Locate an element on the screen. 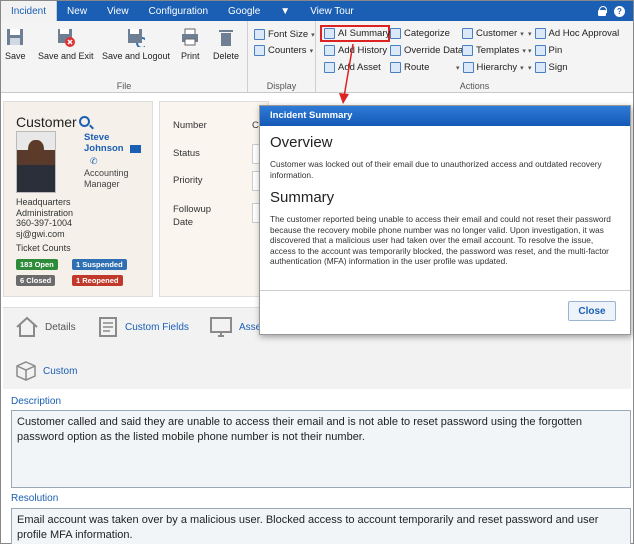 This screenshot has width=634, height=544. lock-icon is located at coordinates (602, 11).